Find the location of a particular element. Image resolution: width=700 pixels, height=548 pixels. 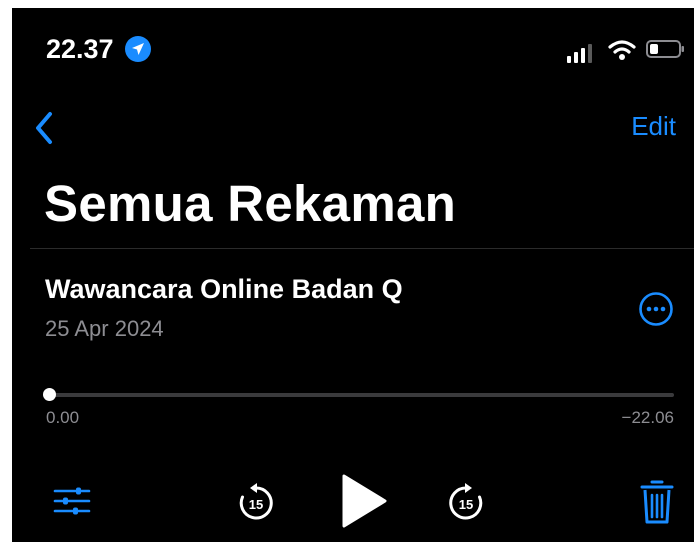

ellipsis-circle-icon is located at coordinates (656, 311).